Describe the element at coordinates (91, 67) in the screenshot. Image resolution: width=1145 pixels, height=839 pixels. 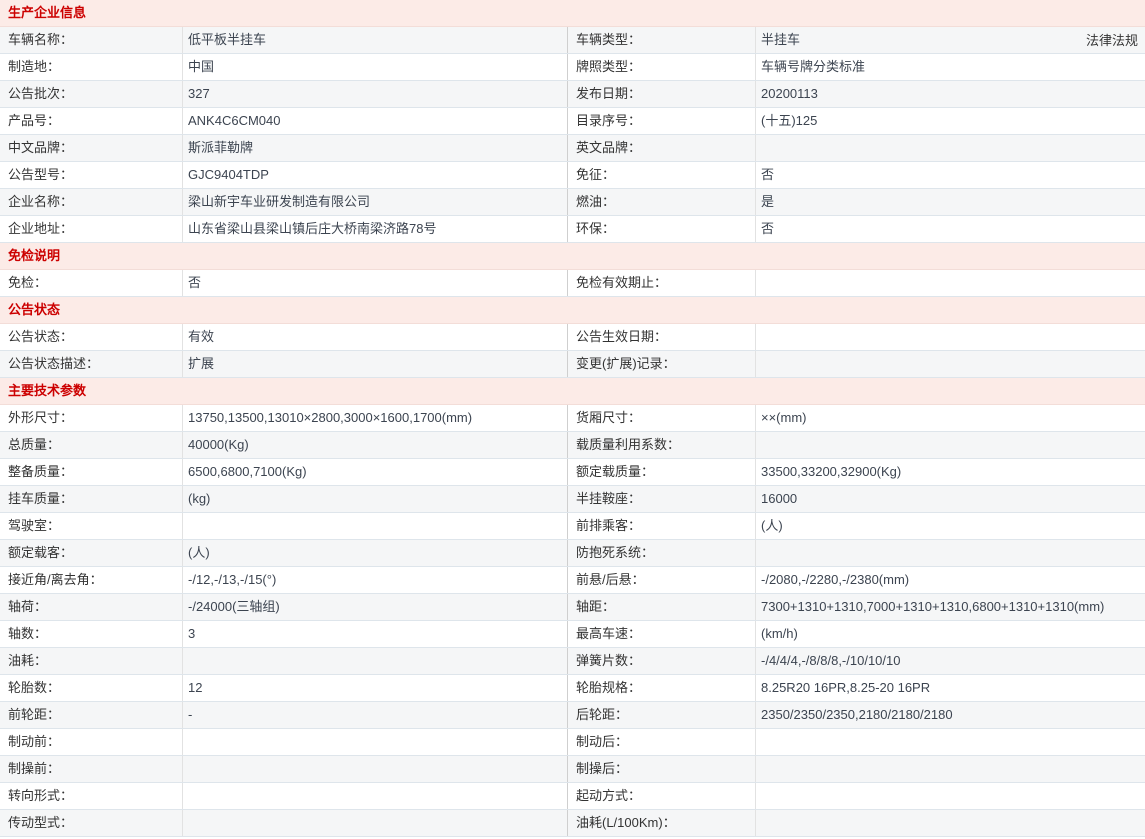
I see `field-label: 制造地：` at that location.